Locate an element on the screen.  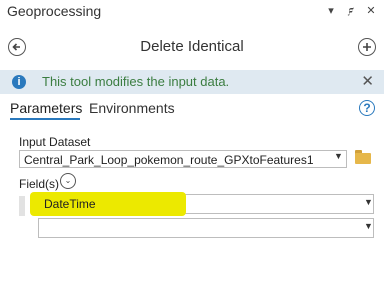
pin-icon: 𝟋 is located at coordinates (351, 10).